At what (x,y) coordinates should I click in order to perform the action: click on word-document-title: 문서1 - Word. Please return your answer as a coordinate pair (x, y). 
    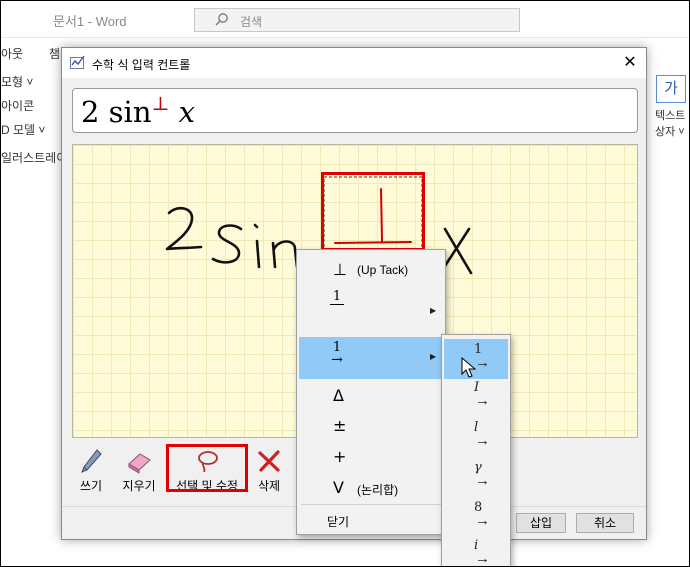
    Looking at the image, I should click on (90, 21).